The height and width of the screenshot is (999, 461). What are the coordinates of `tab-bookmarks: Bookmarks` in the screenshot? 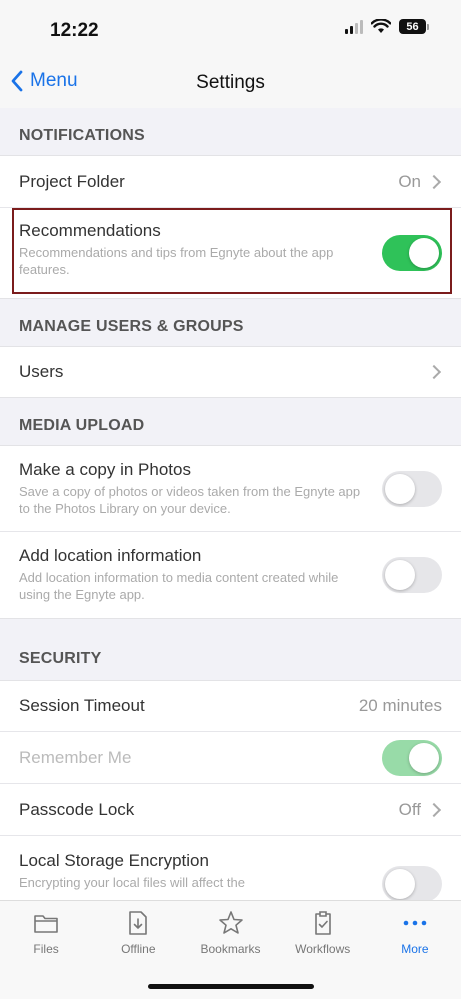 It's located at (230, 931).